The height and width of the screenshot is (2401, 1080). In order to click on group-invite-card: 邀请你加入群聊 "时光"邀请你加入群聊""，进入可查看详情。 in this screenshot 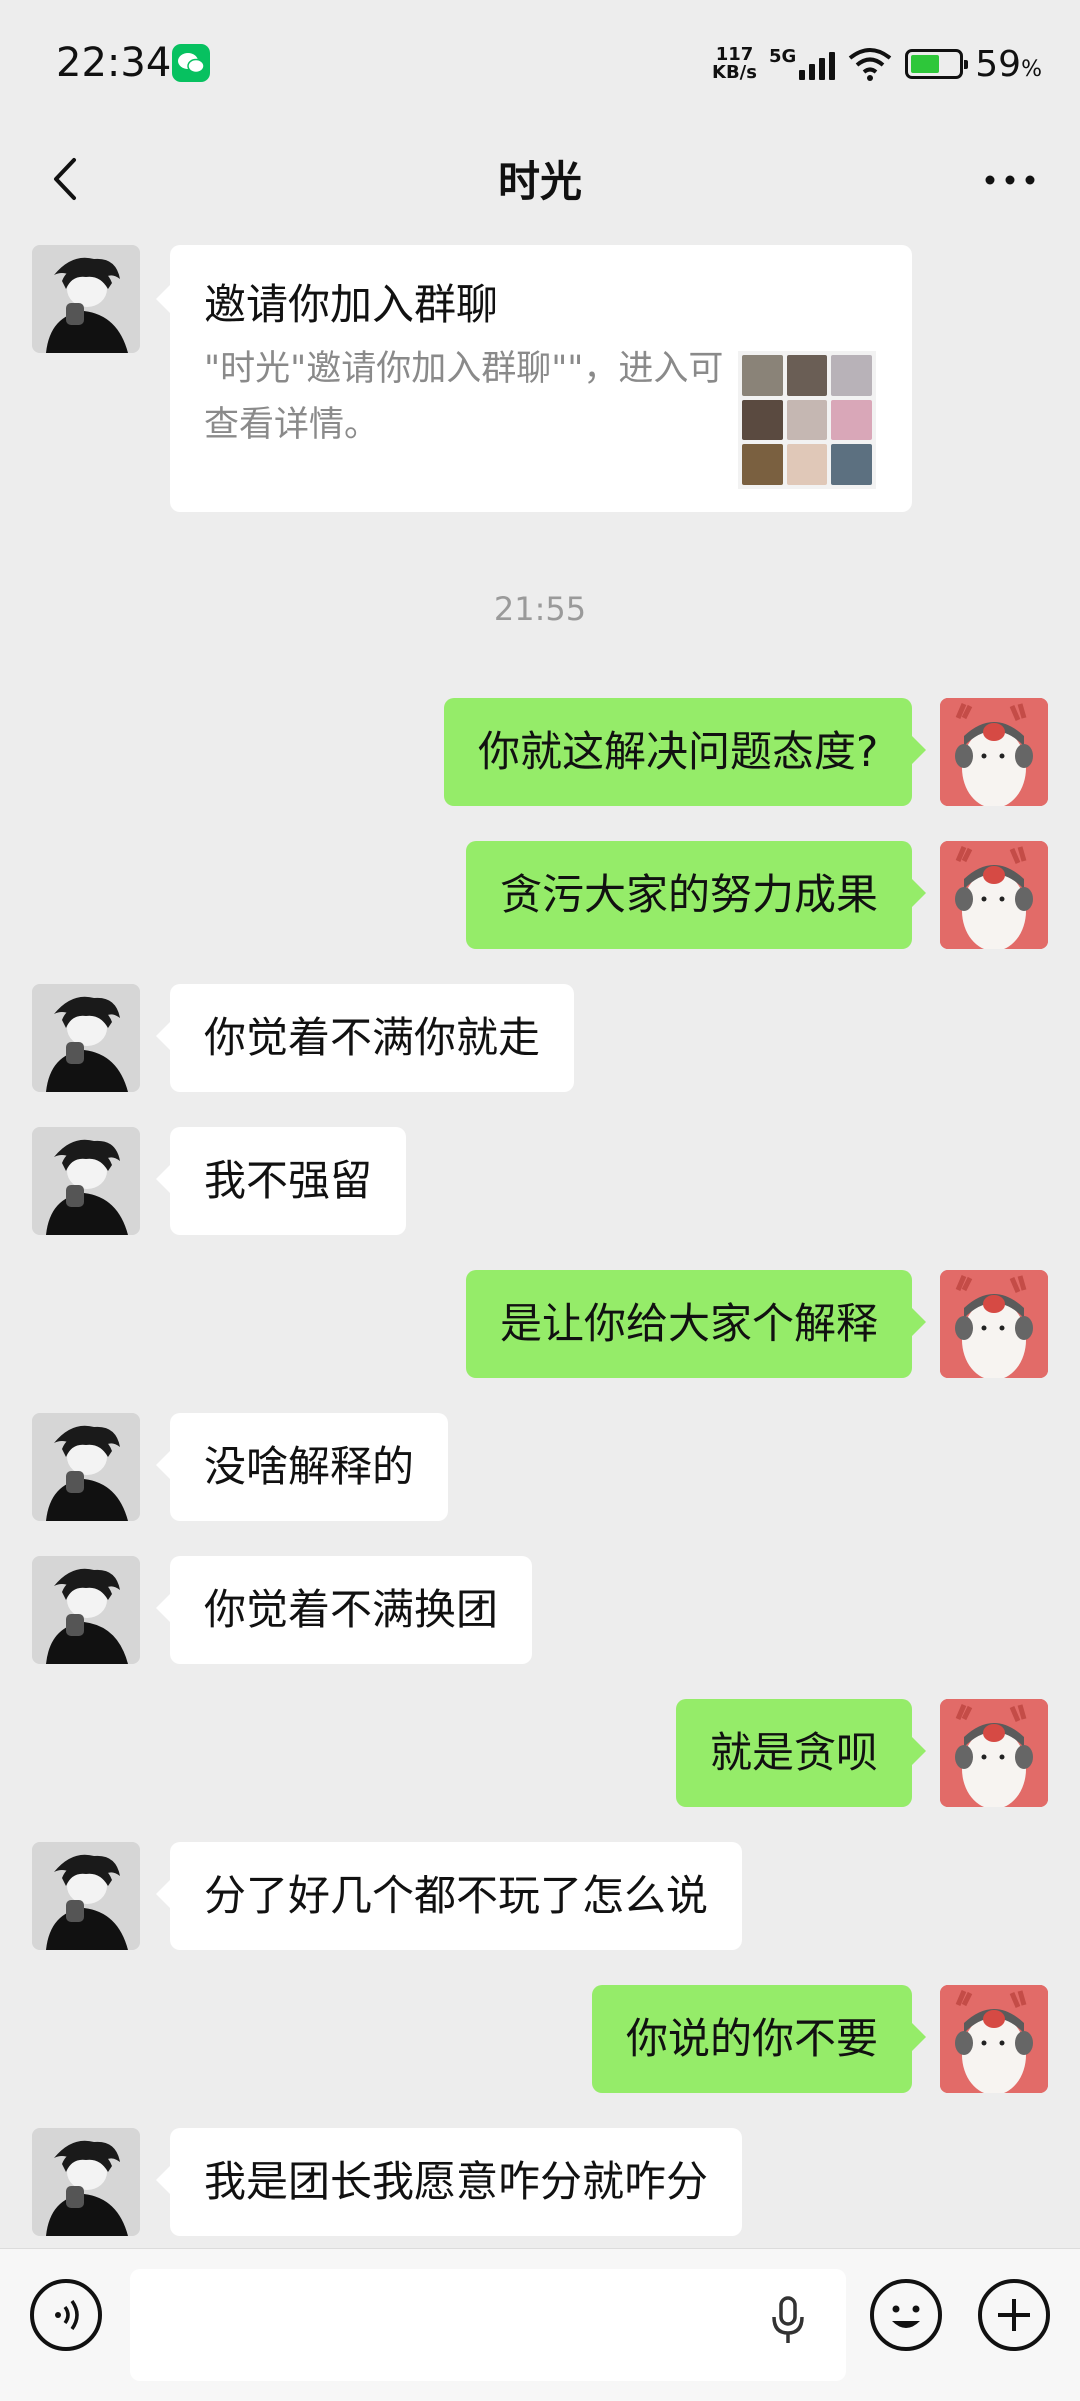, I will do `click(534, 378)`.